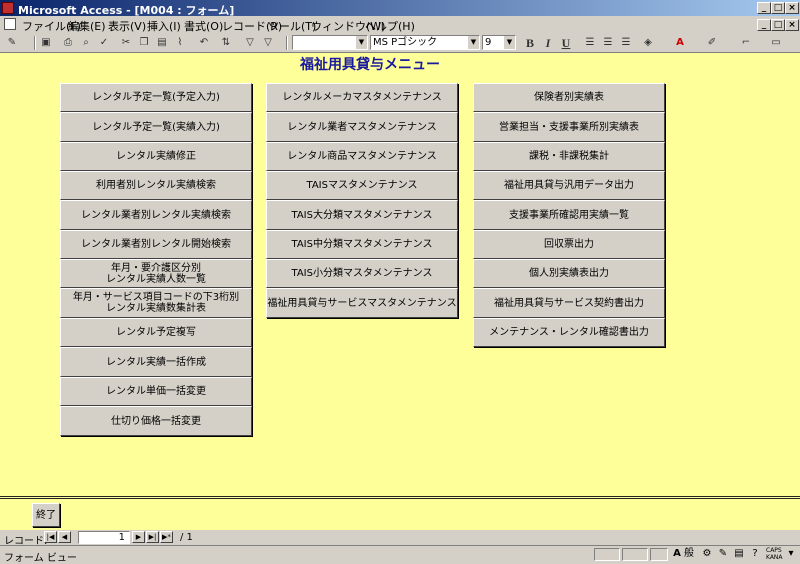 The image size is (800, 564). I want to click on vendor-rental-start-search-button: レンタル業者別レンタル開始検索, so click(156, 244).